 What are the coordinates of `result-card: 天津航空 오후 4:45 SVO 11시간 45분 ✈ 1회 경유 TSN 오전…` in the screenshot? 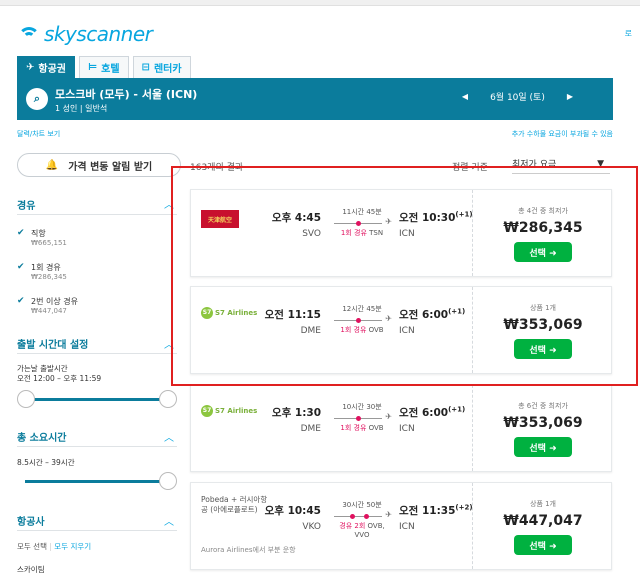 It's located at (401, 233).